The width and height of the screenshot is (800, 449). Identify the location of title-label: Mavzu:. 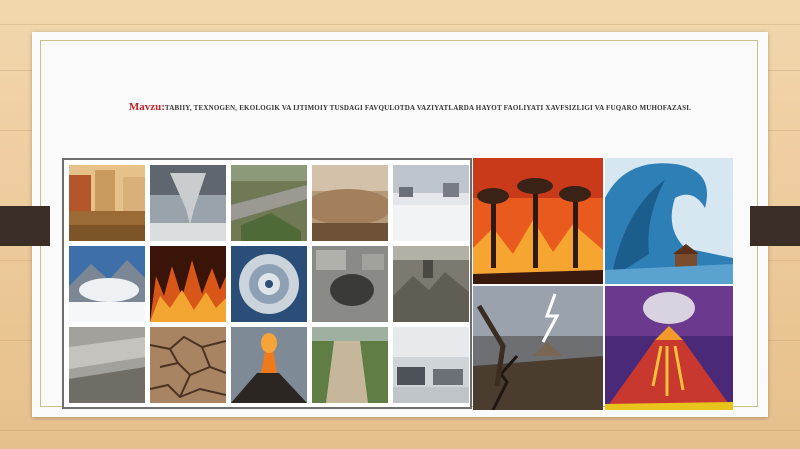
(146, 107).